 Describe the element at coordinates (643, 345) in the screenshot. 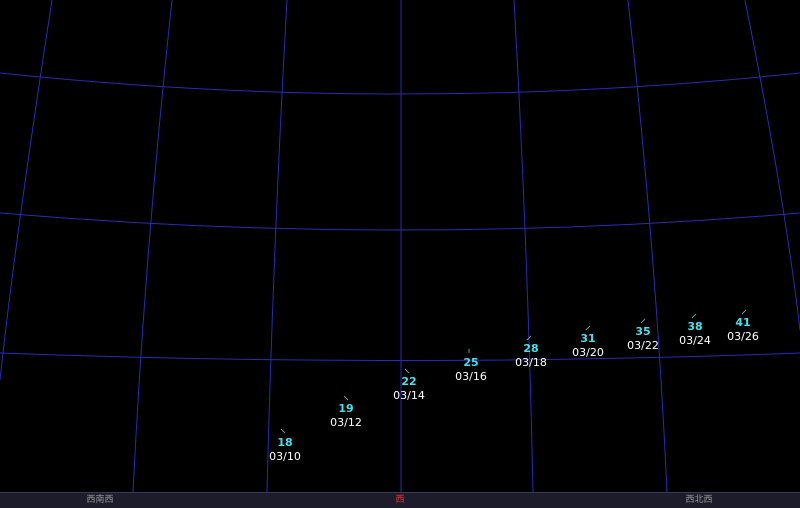

I see `date-label: 03/22` at that location.